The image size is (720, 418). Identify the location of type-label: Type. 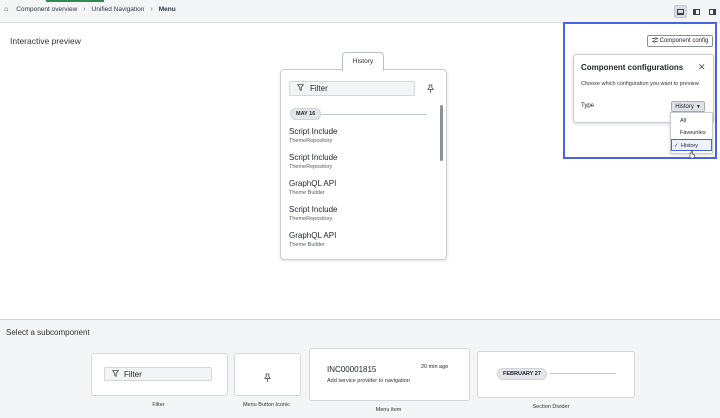
(588, 106).